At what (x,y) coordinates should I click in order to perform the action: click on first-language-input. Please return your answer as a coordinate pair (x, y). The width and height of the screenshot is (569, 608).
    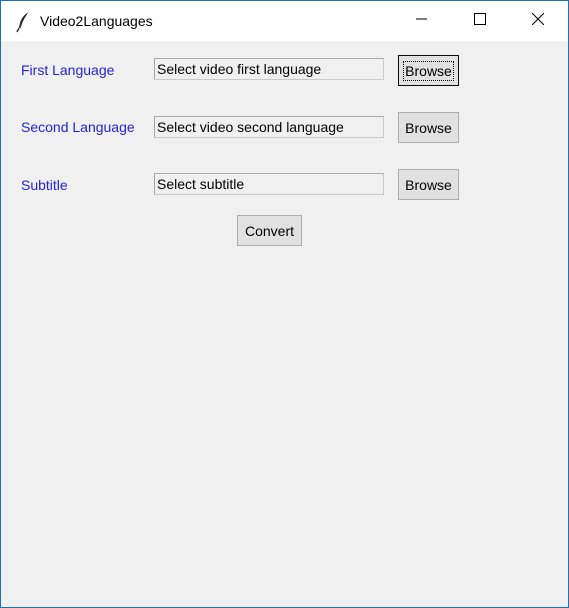
    Looking at the image, I should click on (269, 69).